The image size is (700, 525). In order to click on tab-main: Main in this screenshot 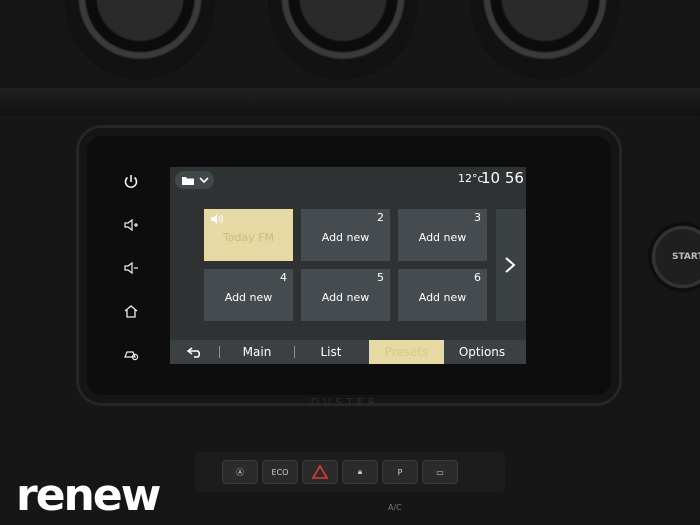, I will do `click(257, 352)`.